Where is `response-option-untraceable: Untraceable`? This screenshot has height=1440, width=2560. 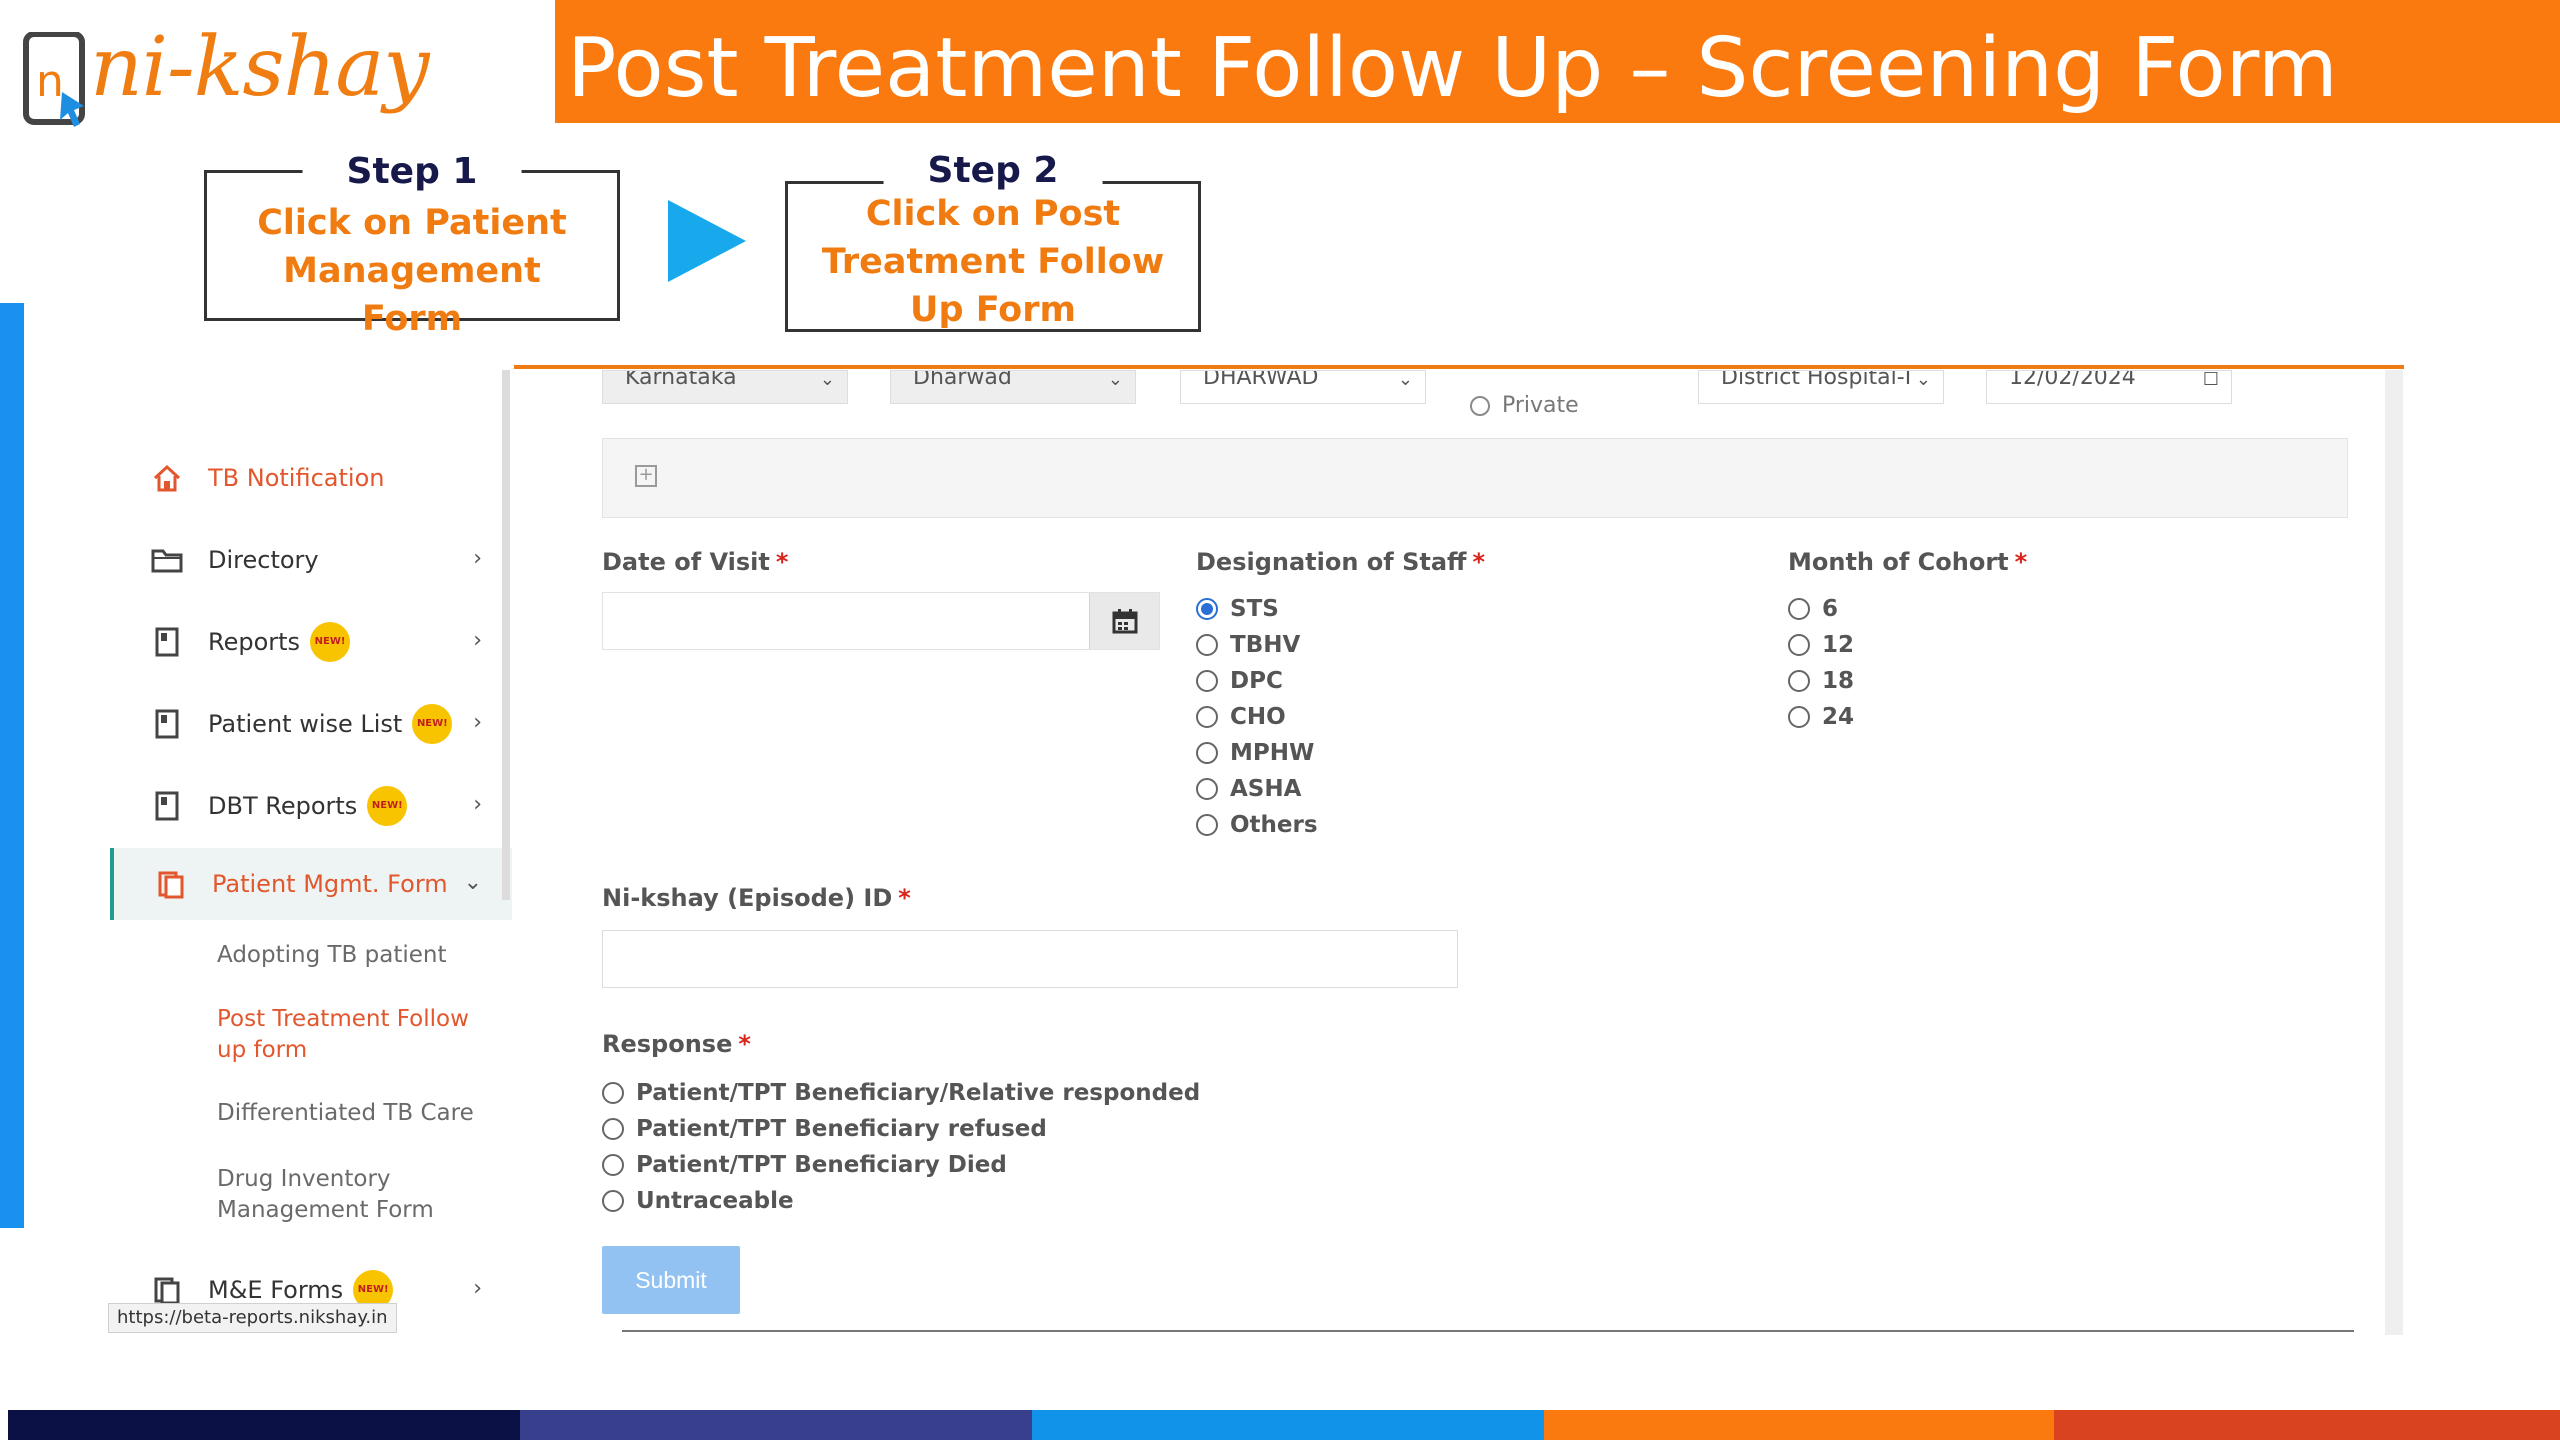 response-option-untraceable: Untraceable is located at coordinates (698, 1201).